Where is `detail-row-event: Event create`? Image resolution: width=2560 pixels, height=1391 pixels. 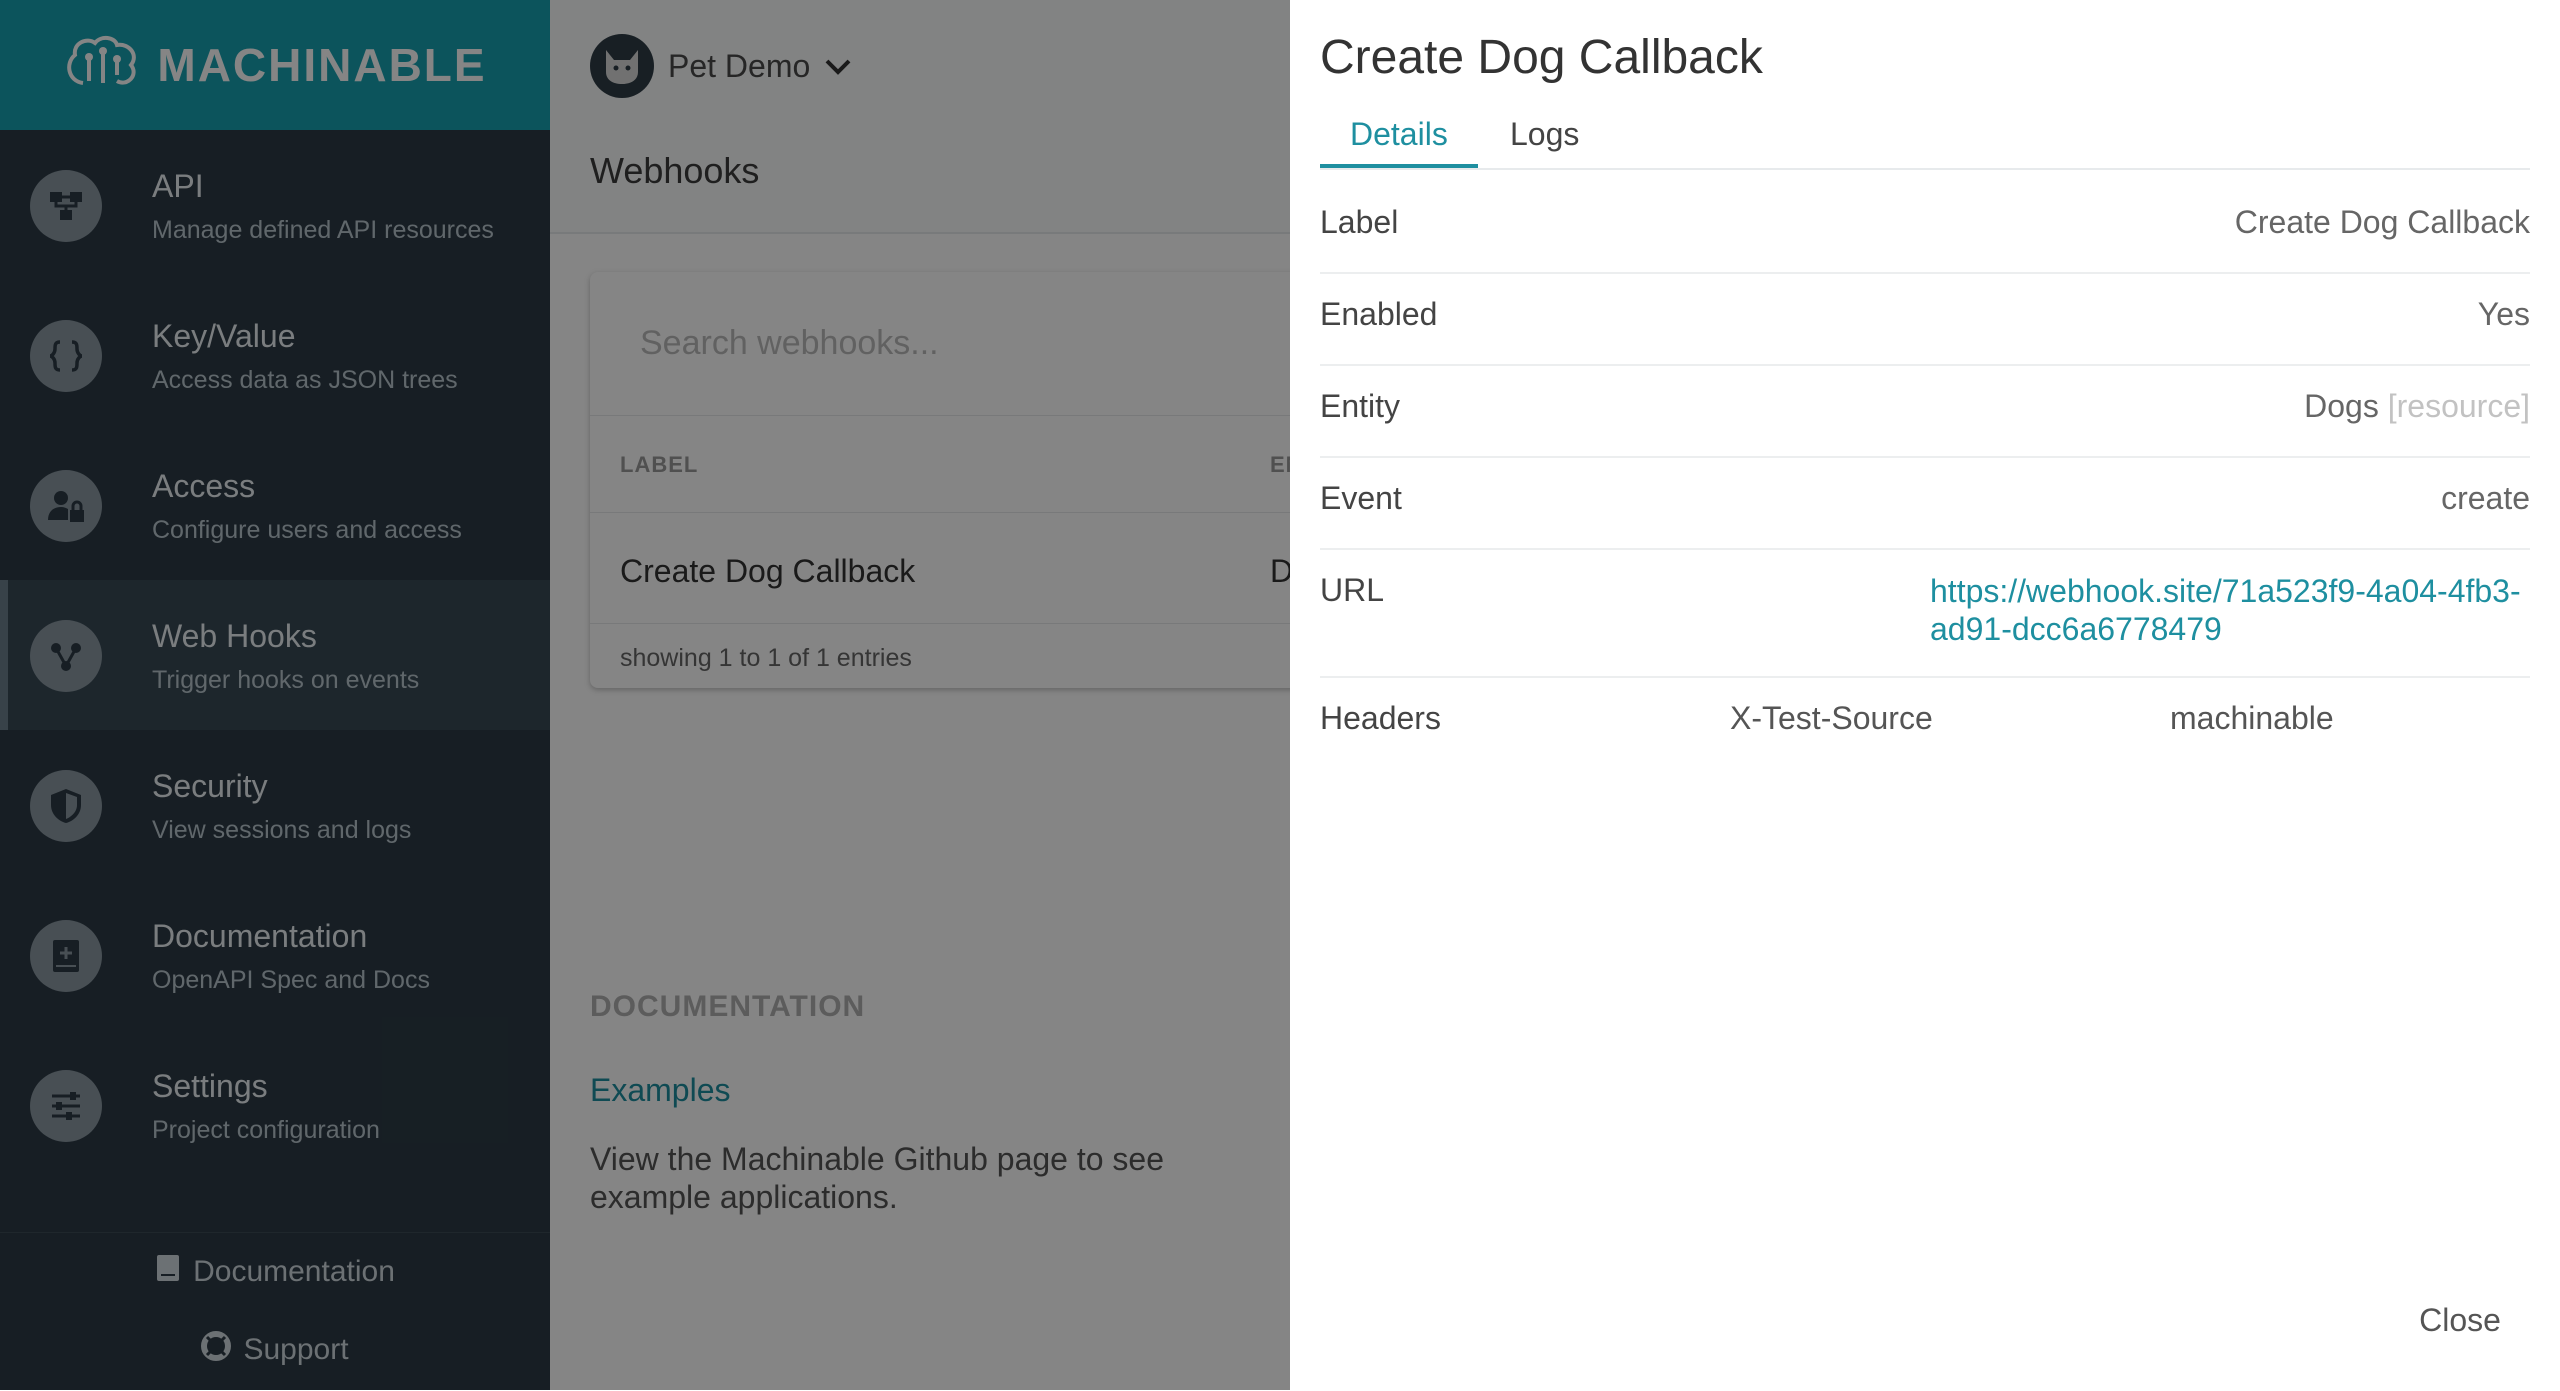 detail-row-event: Event create is located at coordinates (1925, 504).